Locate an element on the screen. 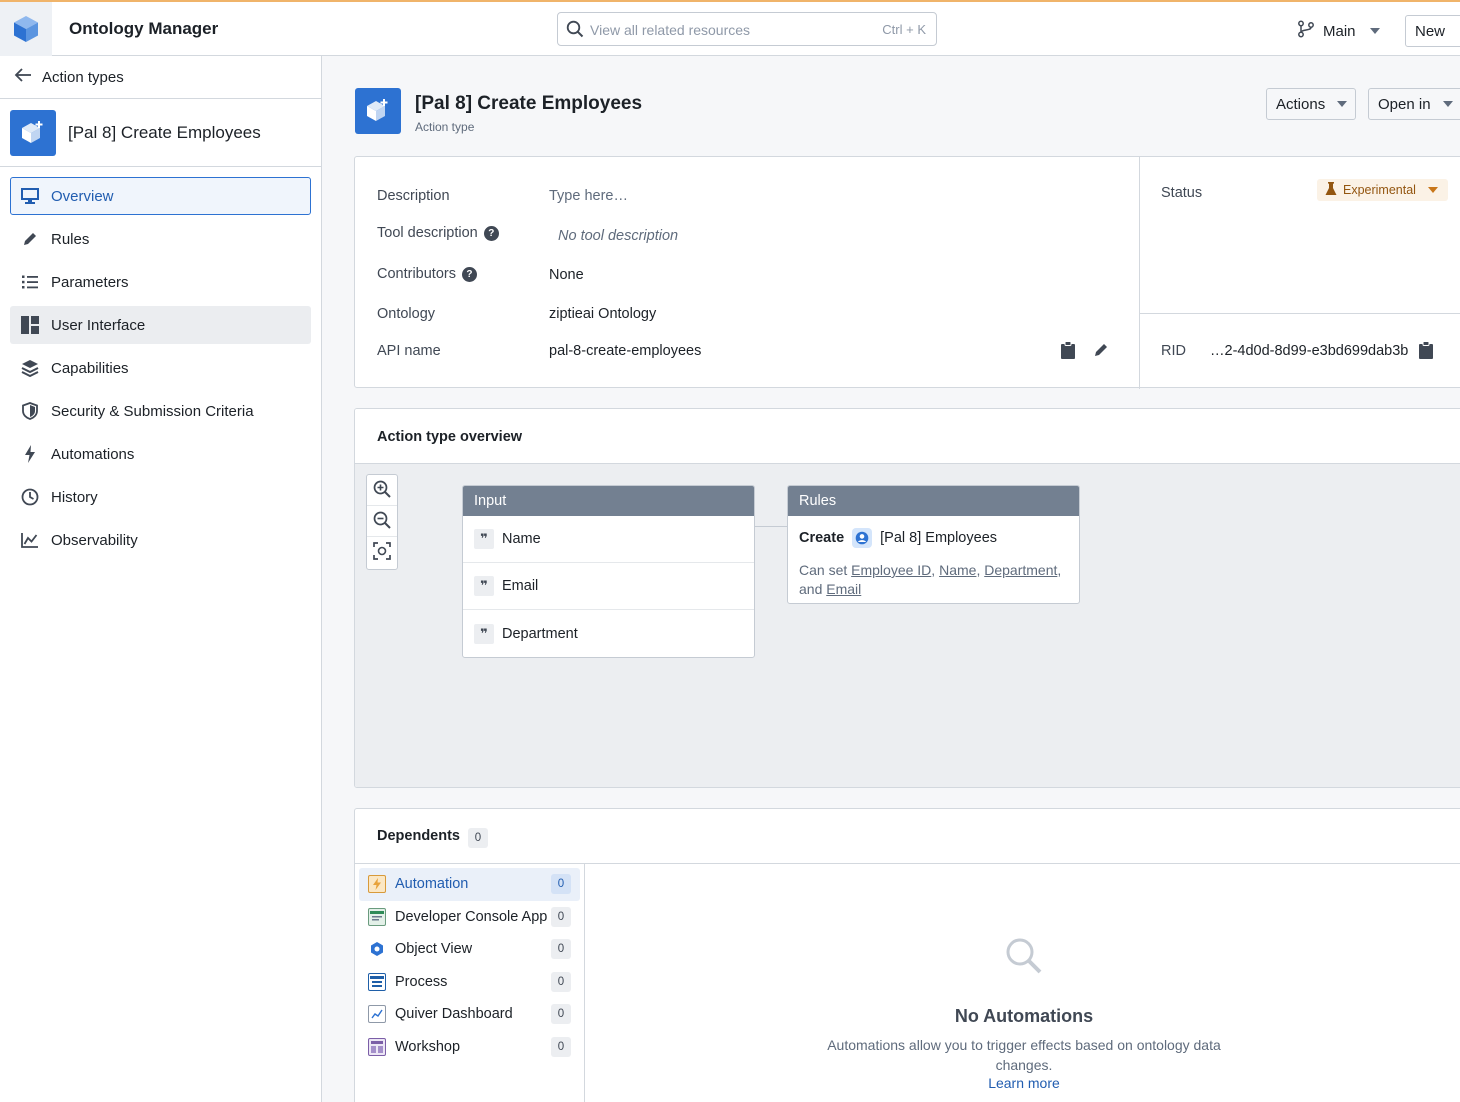  input-node: Input ❞ Name ❞ Email ❞ Department is located at coordinates (608, 571).